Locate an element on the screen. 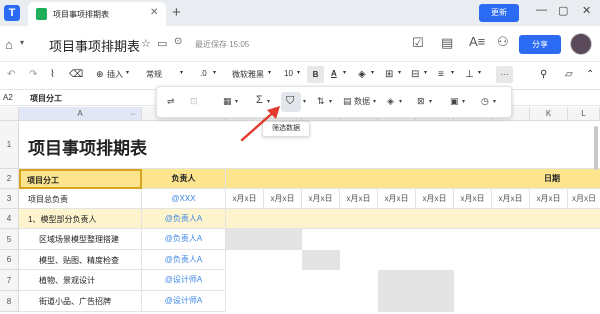 The width and height of the screenshot is (600, 314). wrap-text-icon: ⇌ is located at coordinates (171, 101).